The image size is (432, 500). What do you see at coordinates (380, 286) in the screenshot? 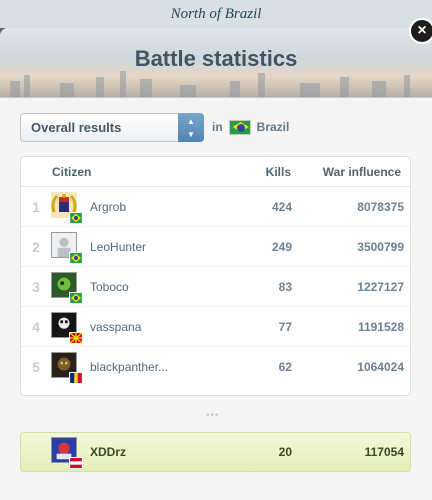
I see `war-influence-value: 1227127` at bounding box center [380, 286].